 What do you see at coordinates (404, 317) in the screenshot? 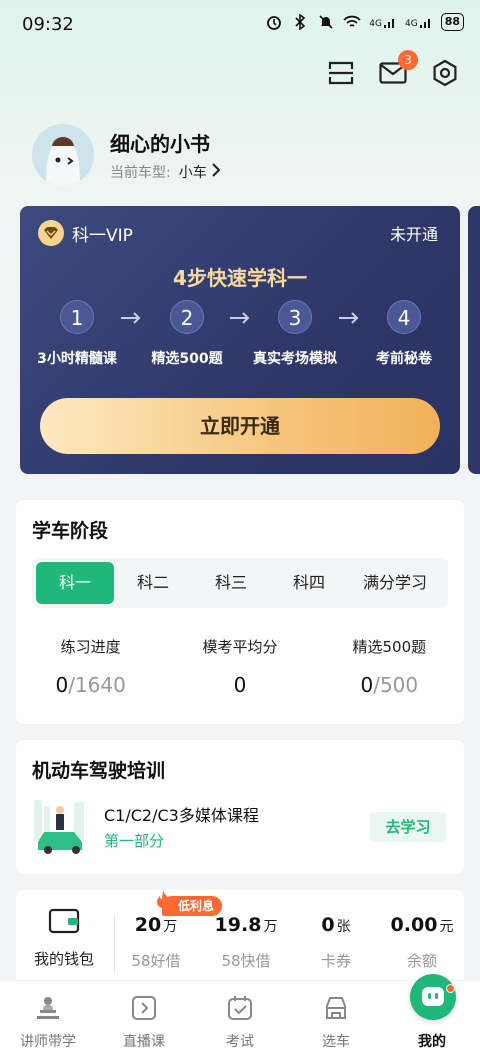
I see `step-number: 4` at bounding box center [404, 317].